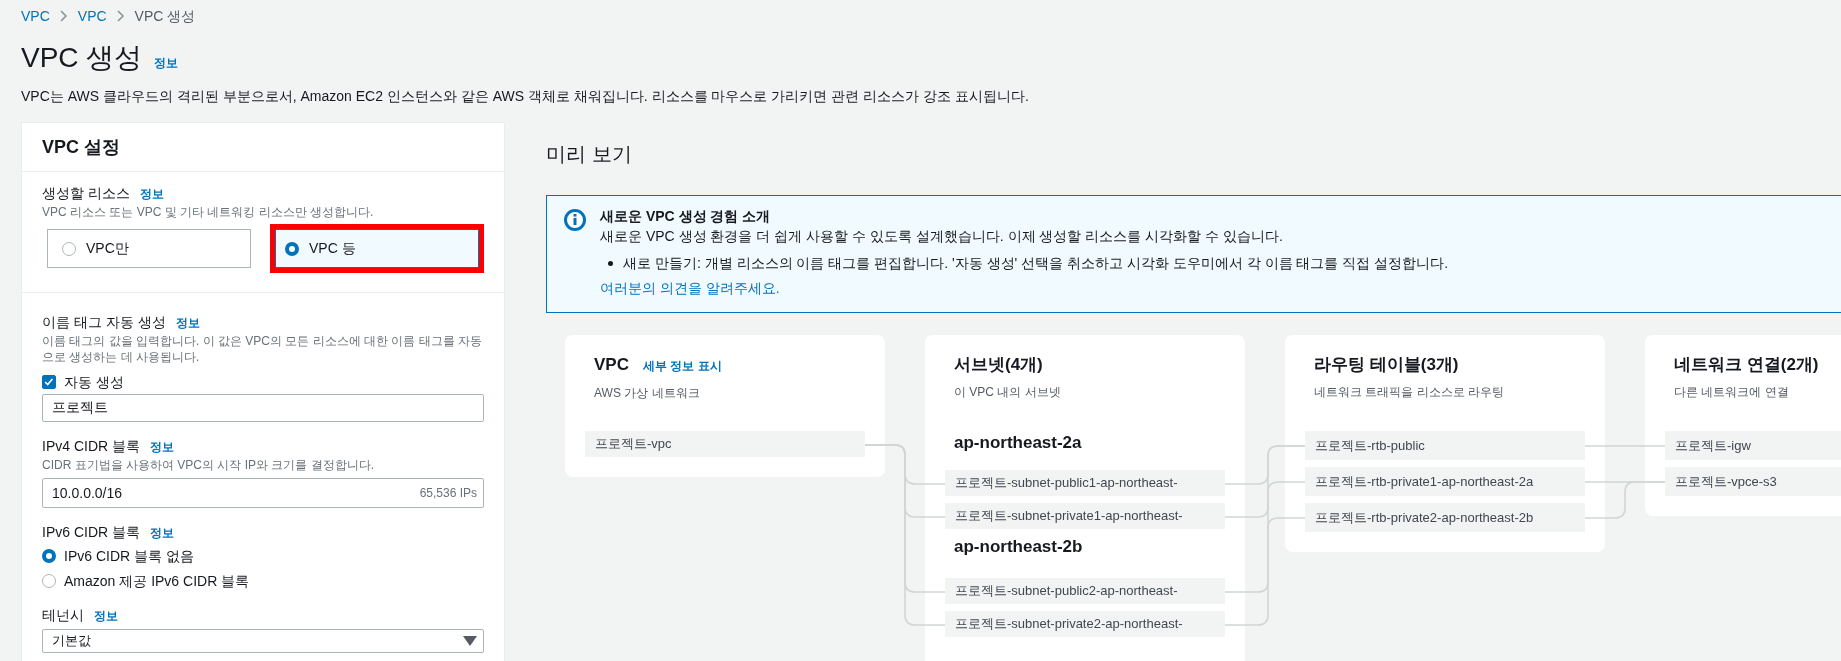 The image size is (1841, 661). What do you see at coordinates (610, 263) in the screenshot?
I see `bullet-icon` at bounding box center [610, 263].